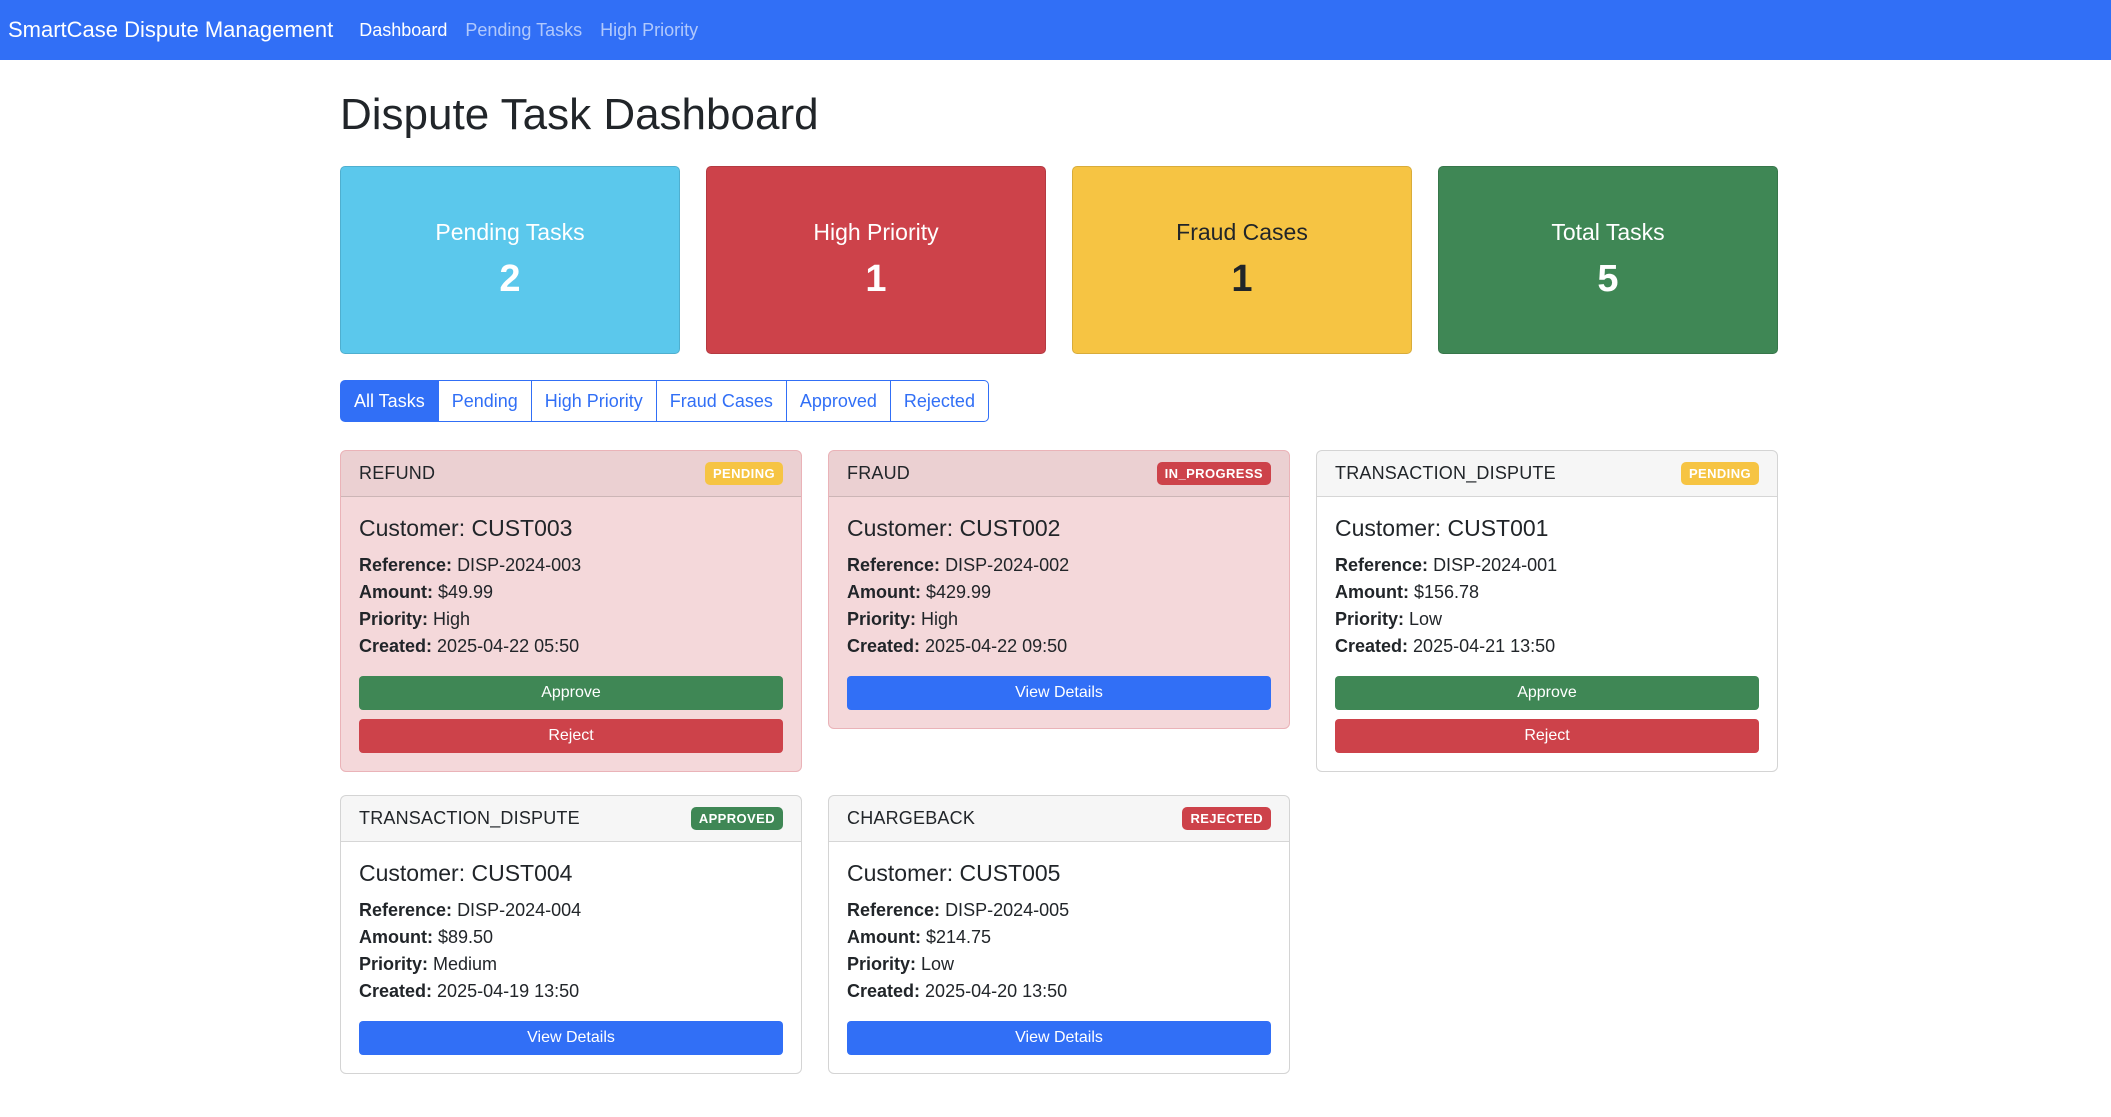  What do you see at coordinates (571, 937) in the screenshot?
I see `amount-field: Amount: $89.50` at bounding box center [571, 937].